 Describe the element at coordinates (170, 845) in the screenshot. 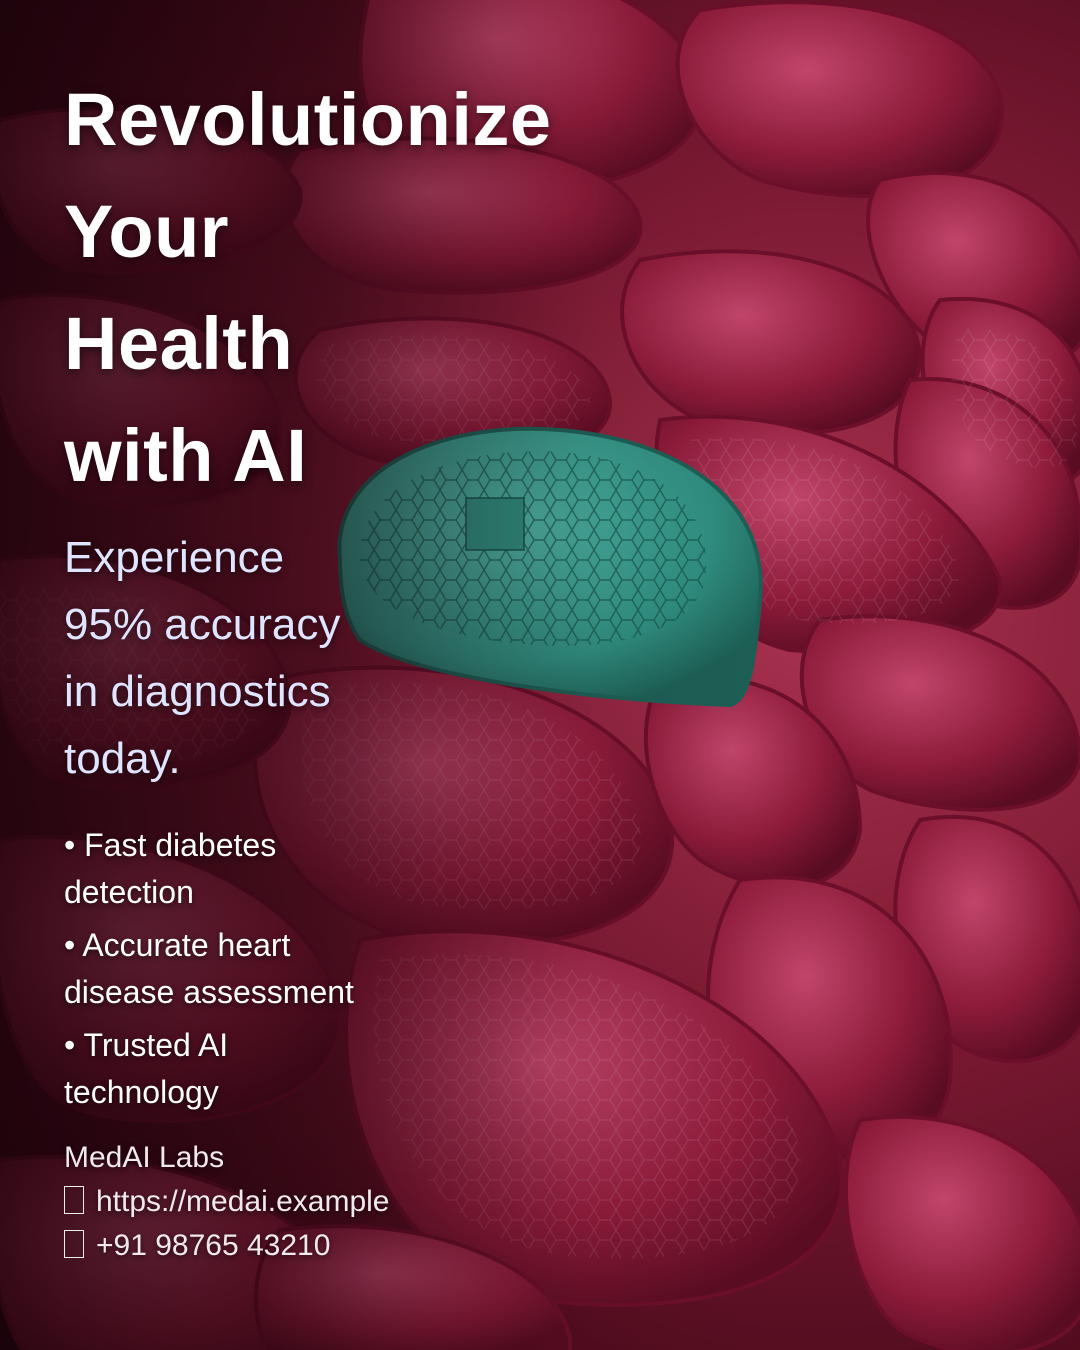

I see `feature-line: • Fast diabetes` at that location.